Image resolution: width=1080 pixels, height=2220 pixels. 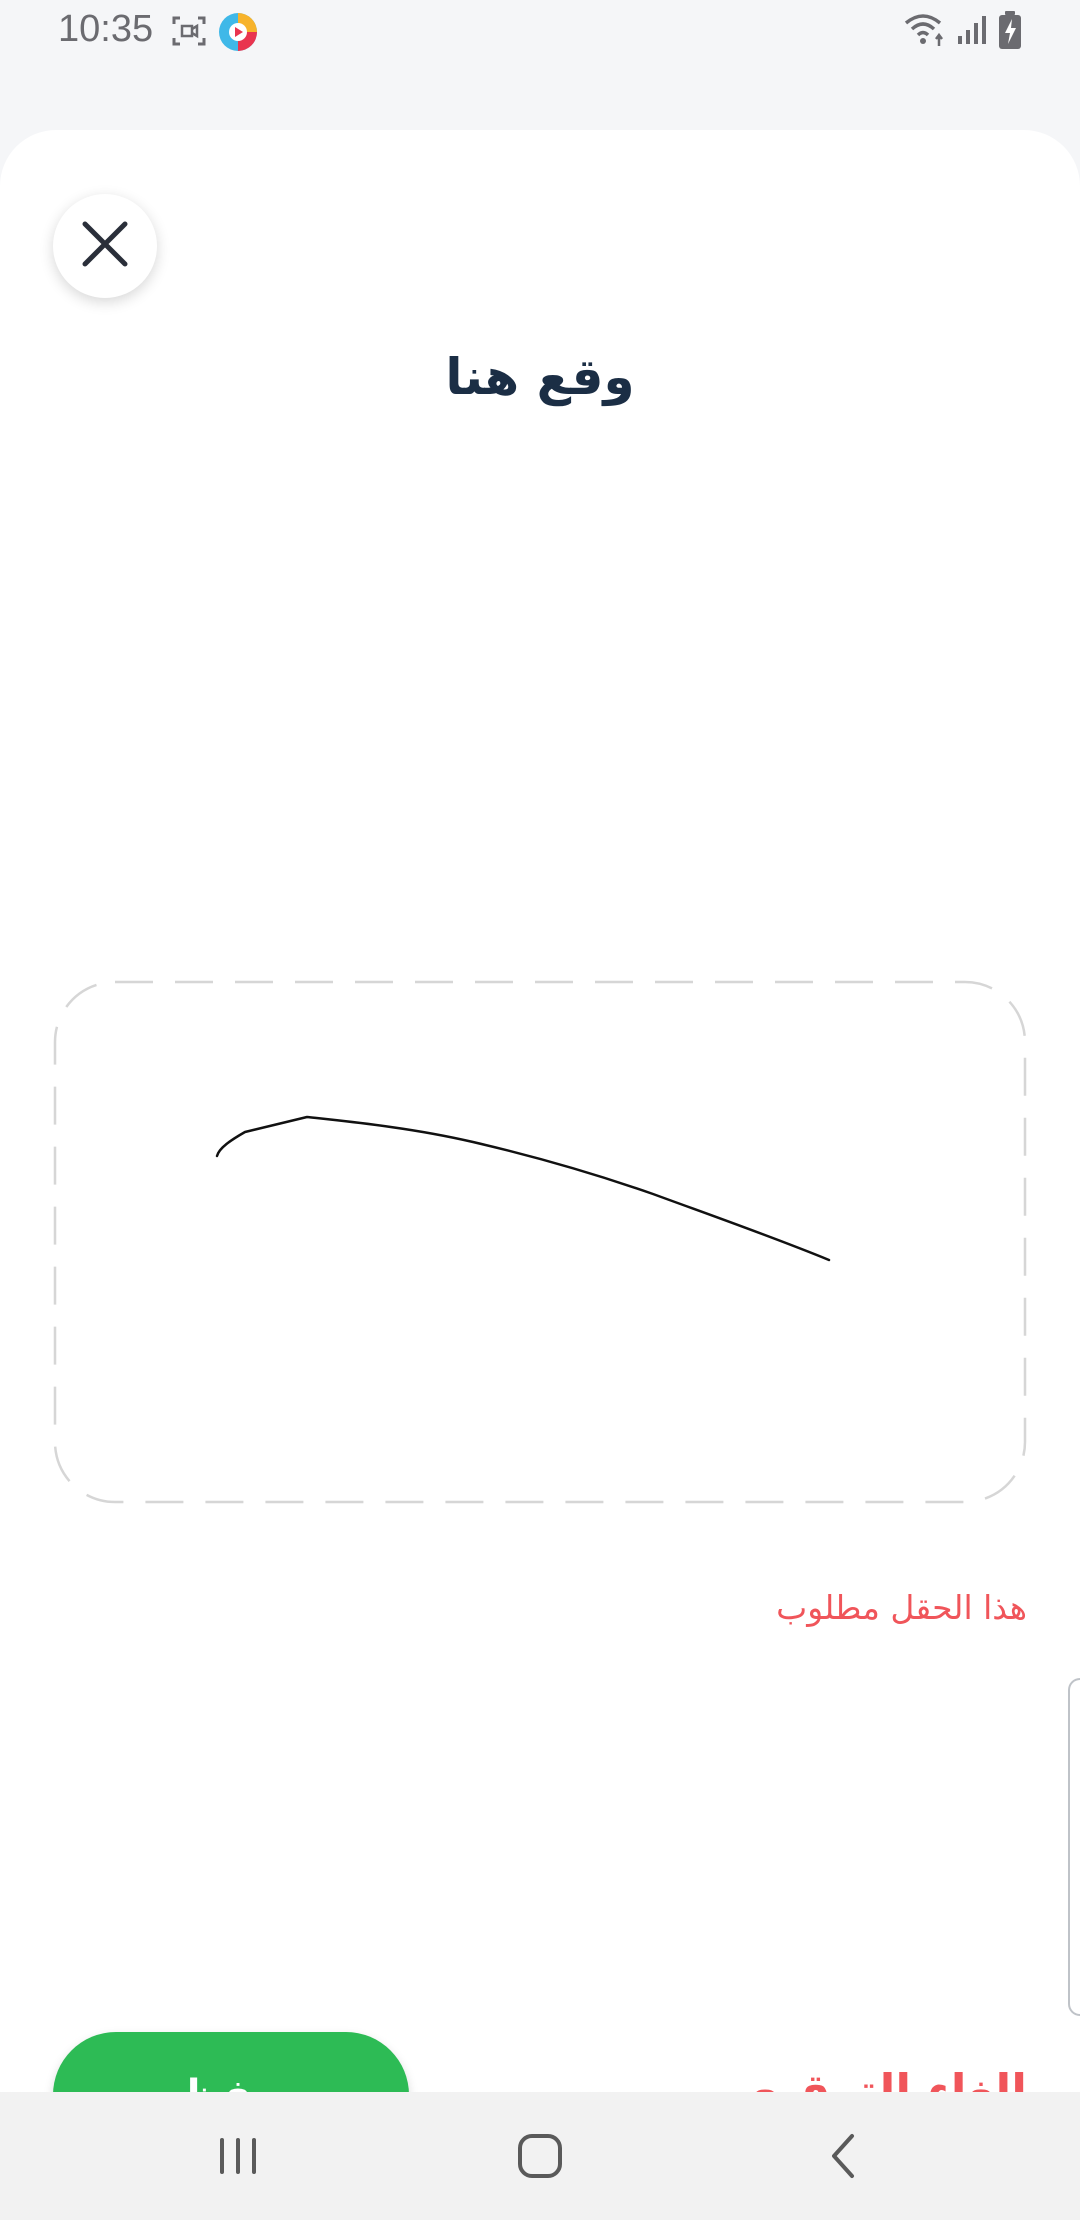 I want to click on app-notification-icon, so click(x=238, y=34).